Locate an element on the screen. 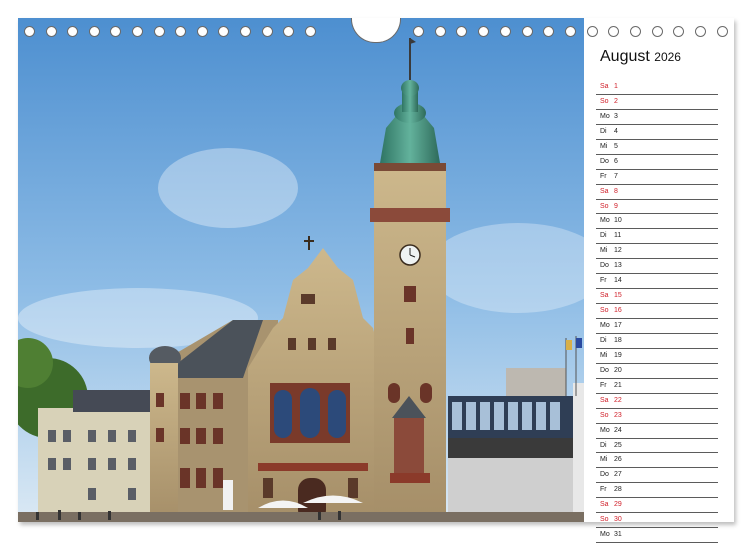  day-number: 17 is located at coordinates (618, 325).